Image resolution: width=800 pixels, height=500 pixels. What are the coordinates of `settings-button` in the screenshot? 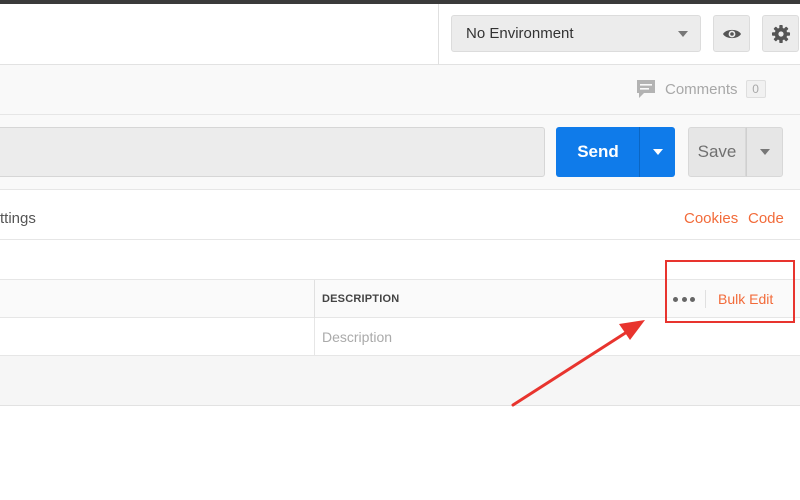 It's located at (780, 33).